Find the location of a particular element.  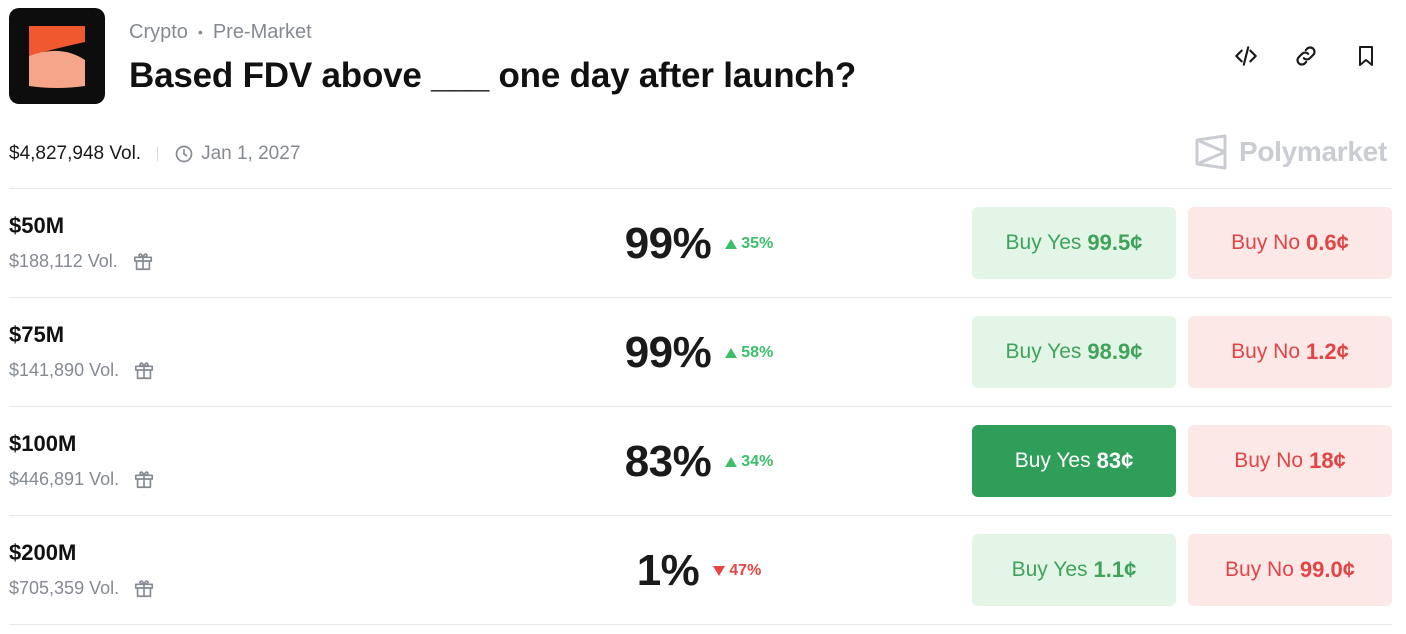

total-volume: $4,827,948 Vol. is located at coordinates (75, 153).